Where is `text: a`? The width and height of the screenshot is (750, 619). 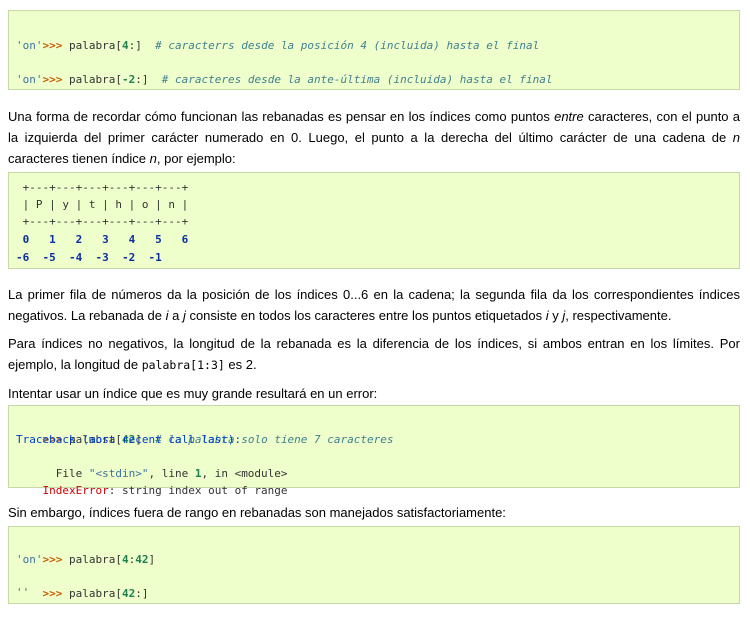
text: a is located at coordinates (175, 315).